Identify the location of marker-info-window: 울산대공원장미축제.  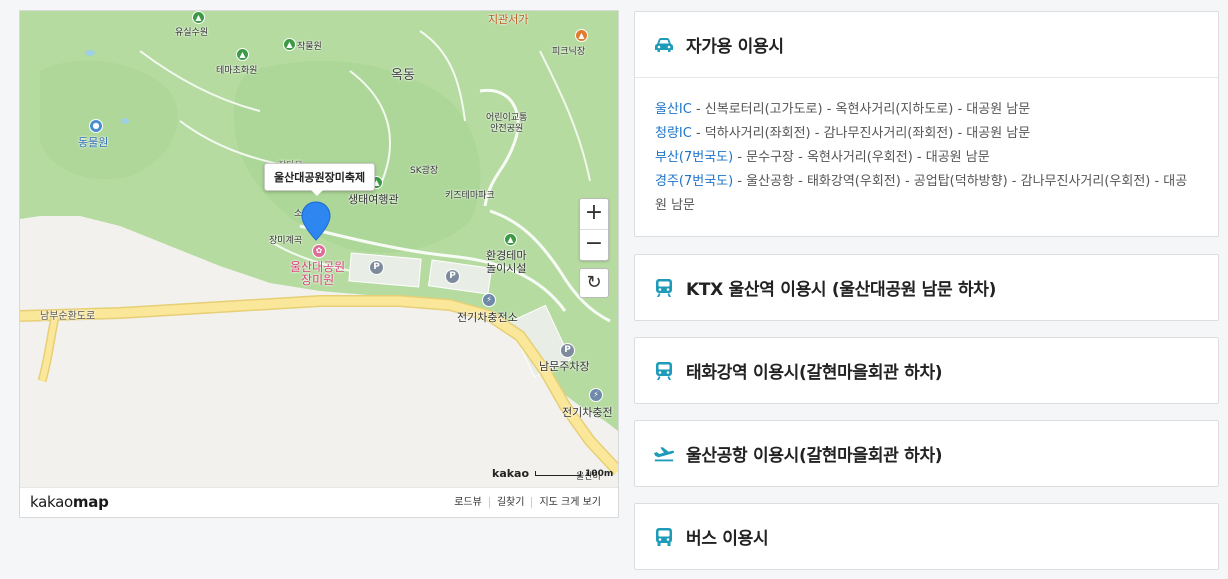
(320, 179).